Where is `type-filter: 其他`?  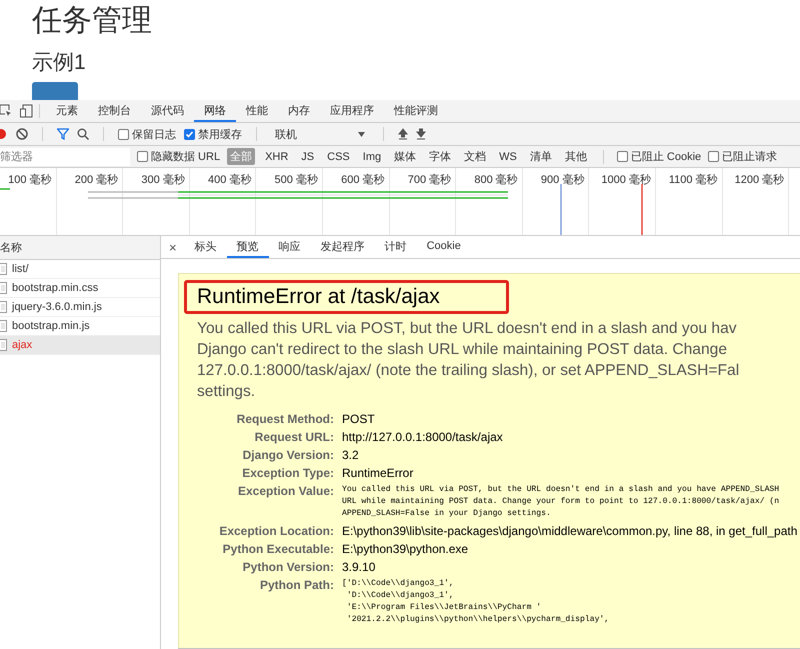 type-filter: 其他 is located at coordinates (576, 156).